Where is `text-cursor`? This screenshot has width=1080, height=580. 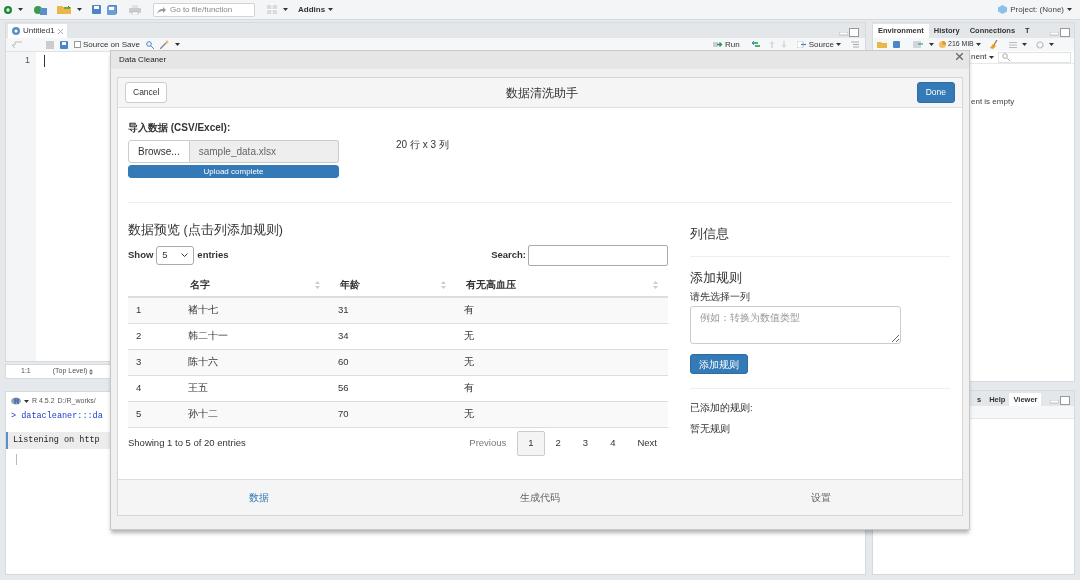 text-cursor is located at coordinates (44, 61).